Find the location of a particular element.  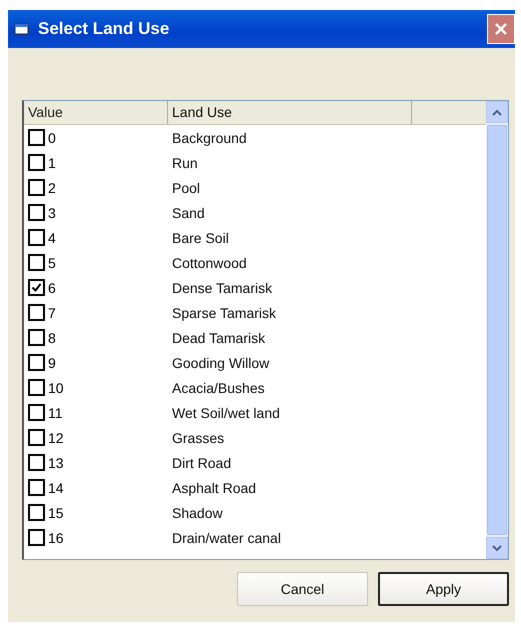

value-text: 6 is located at coordinates (52, 288).